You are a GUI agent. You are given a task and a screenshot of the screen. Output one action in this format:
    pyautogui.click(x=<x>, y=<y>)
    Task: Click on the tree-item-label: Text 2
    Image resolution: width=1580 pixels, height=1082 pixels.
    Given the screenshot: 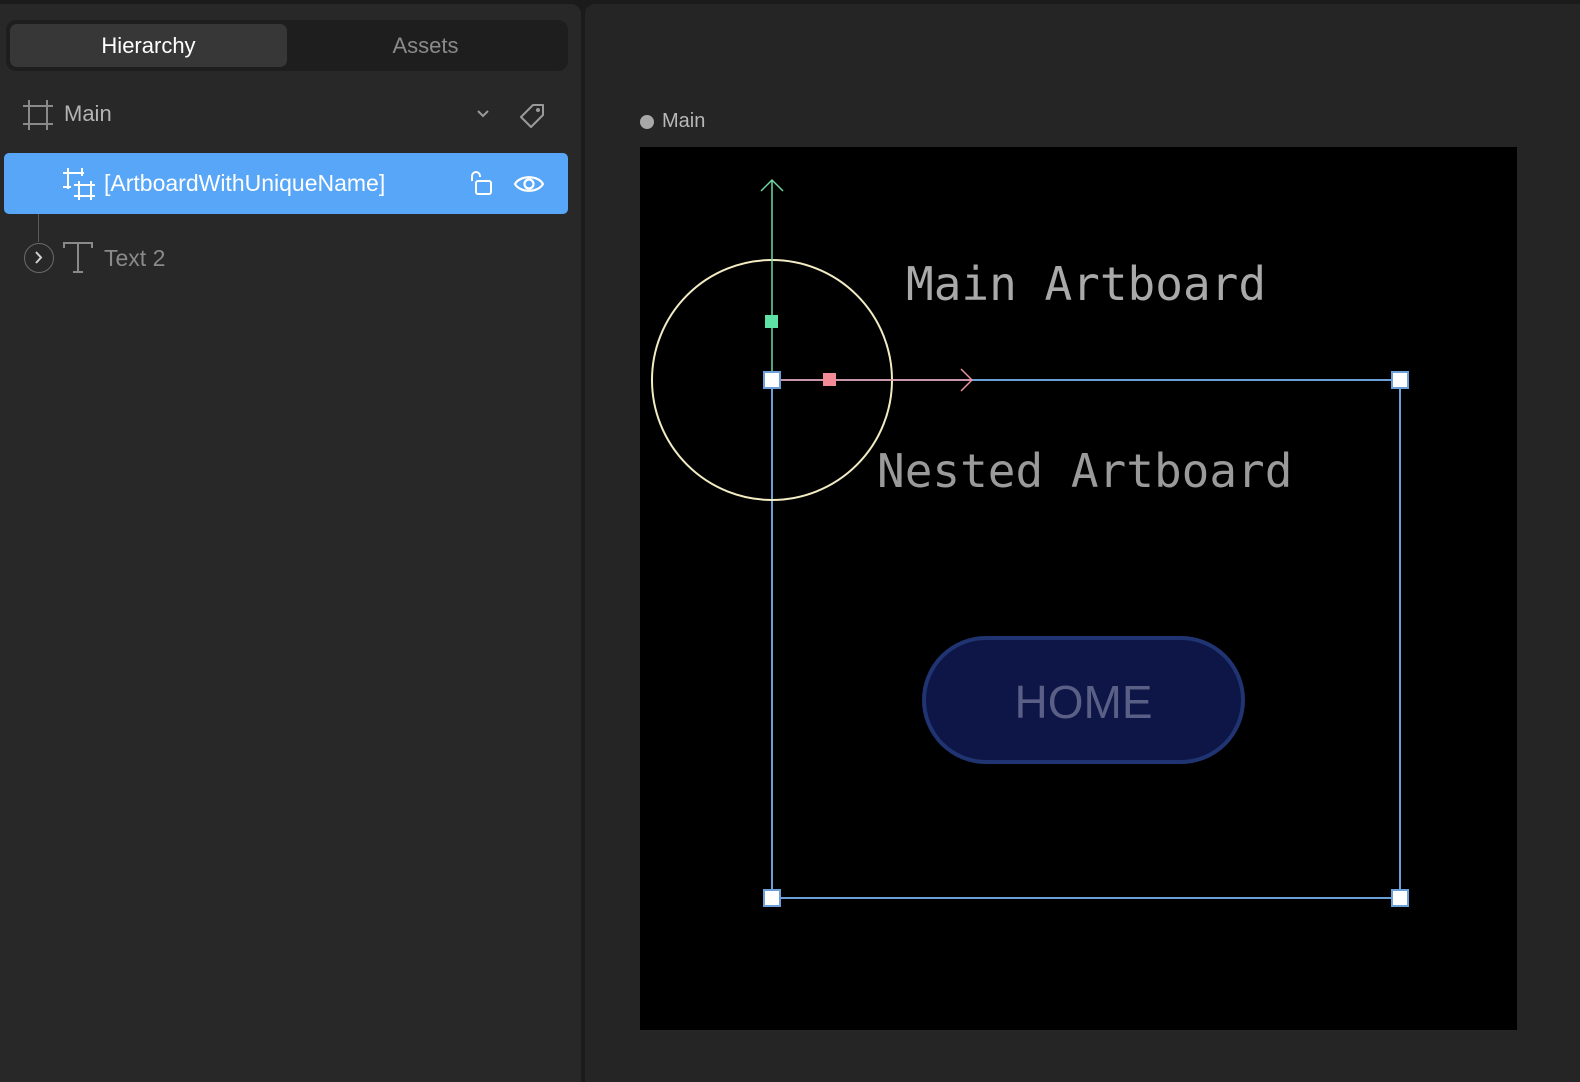 What is the action you would take?
    pyautogui.click(x=135, y=258)
    